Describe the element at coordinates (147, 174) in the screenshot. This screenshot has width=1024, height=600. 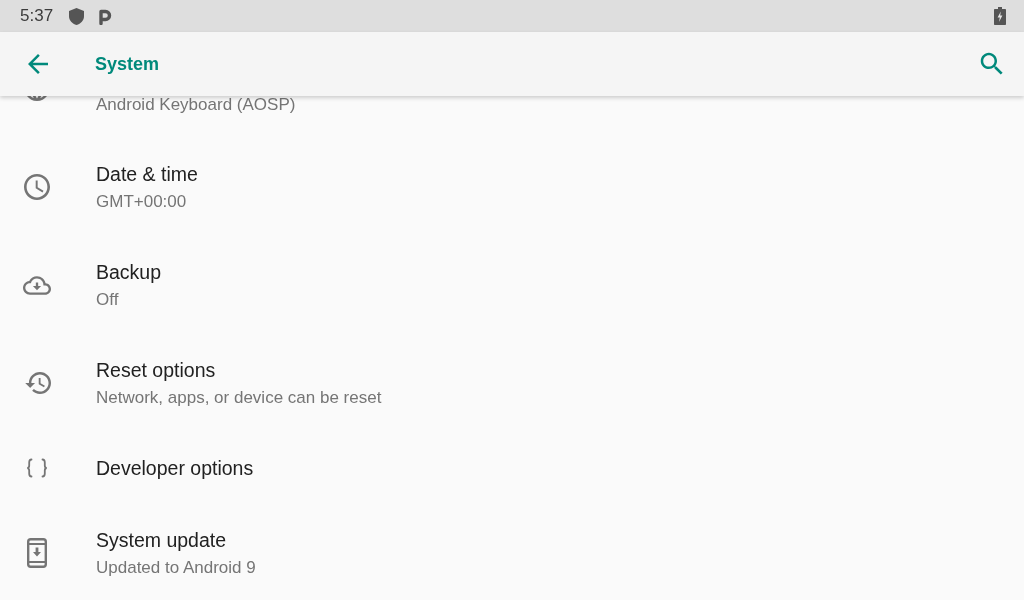
I see `setting-title: Date & time` at that location.